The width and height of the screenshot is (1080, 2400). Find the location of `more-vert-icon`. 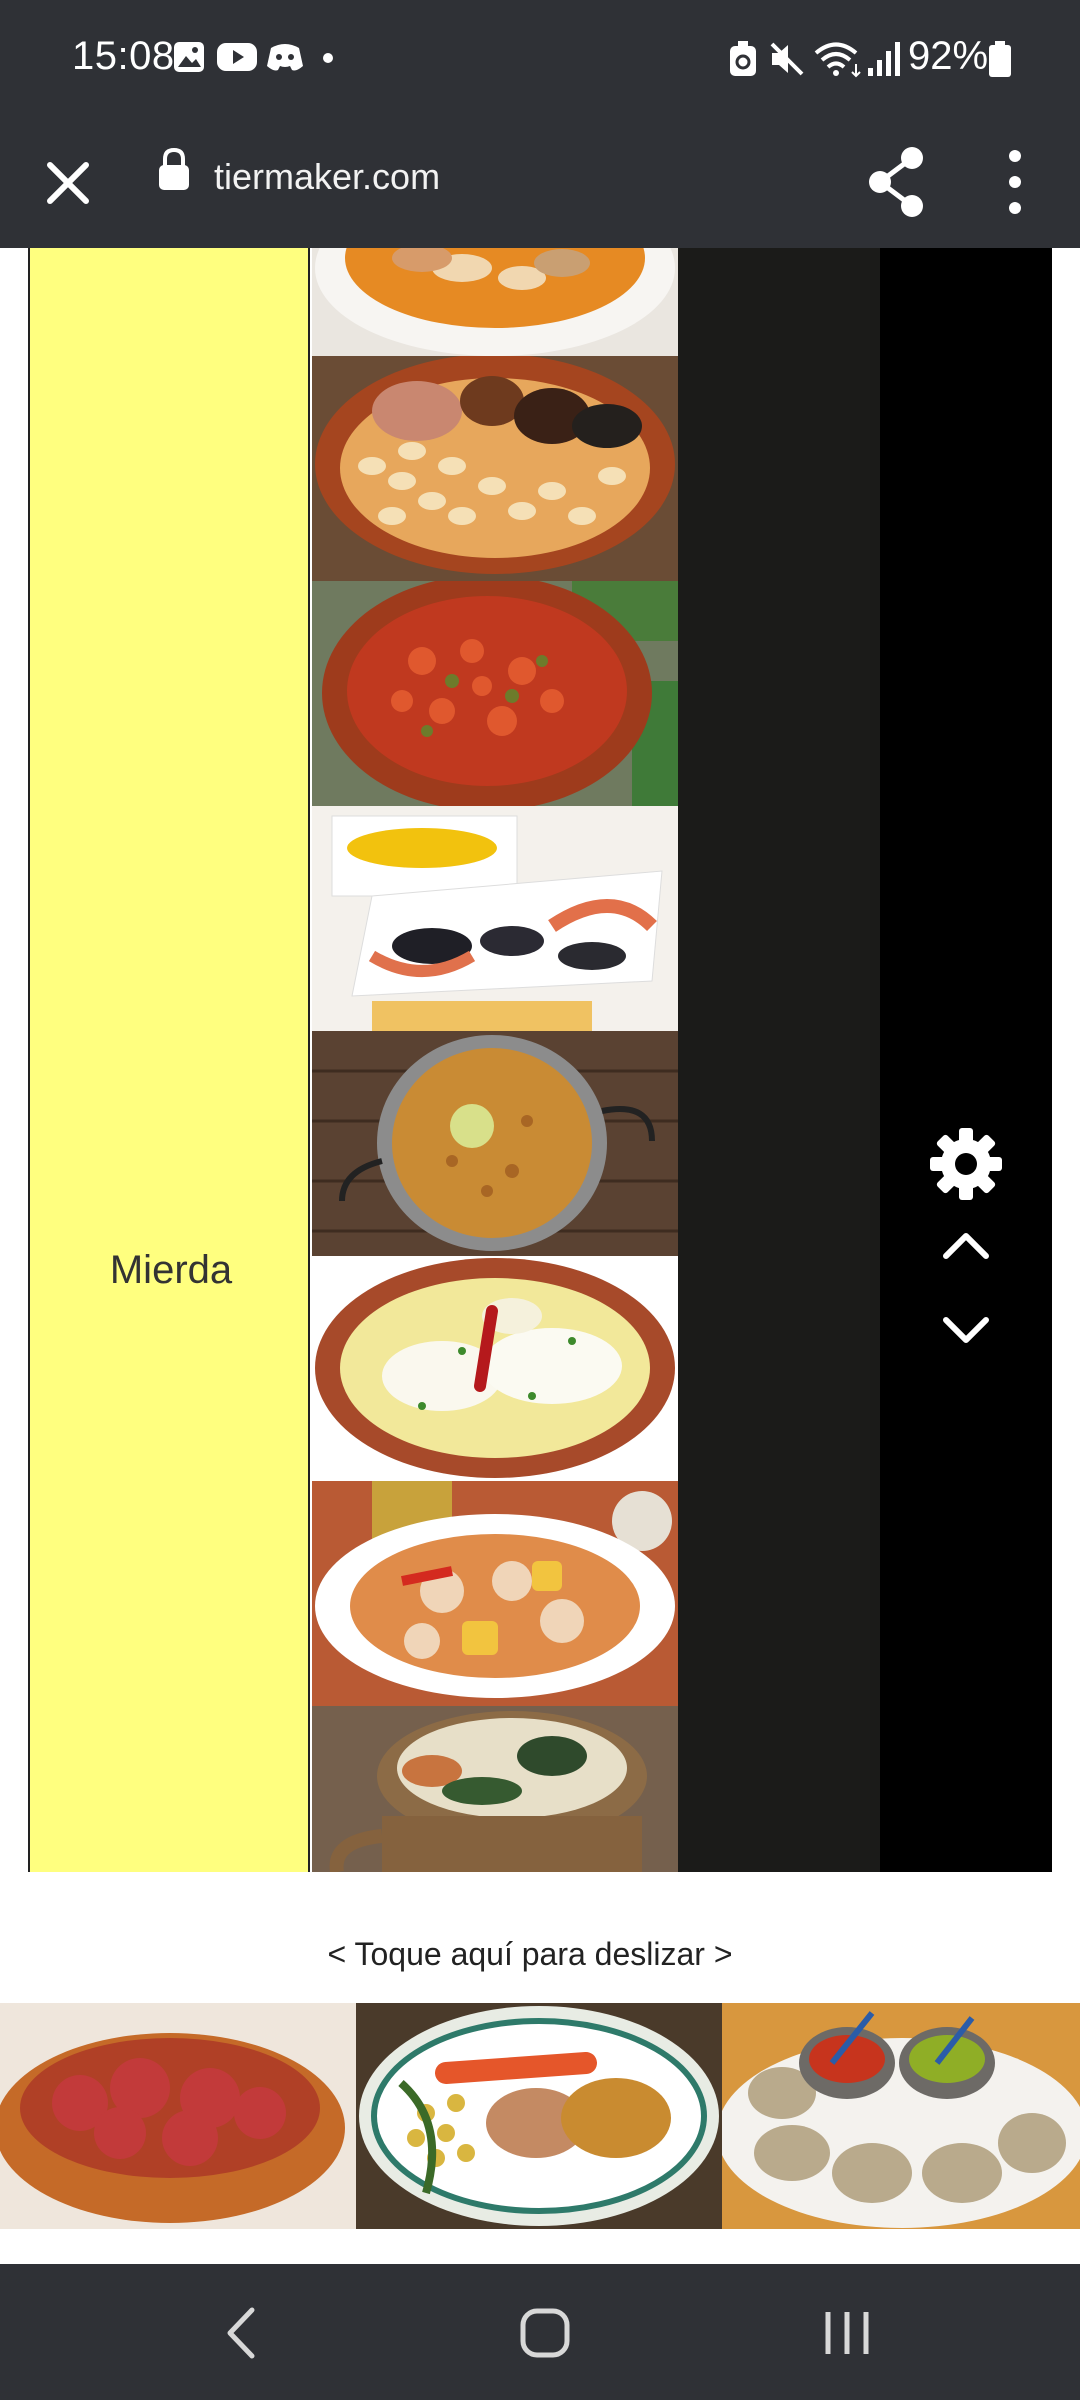

more-vert-icon is located at coordinates (1015, 182).